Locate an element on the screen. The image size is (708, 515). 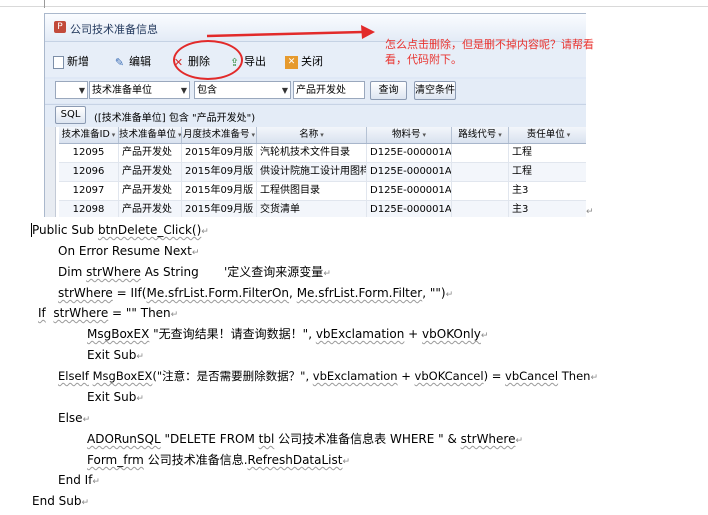
code-line-7: Exit Sub↵ is located at coordinates (115, 355).